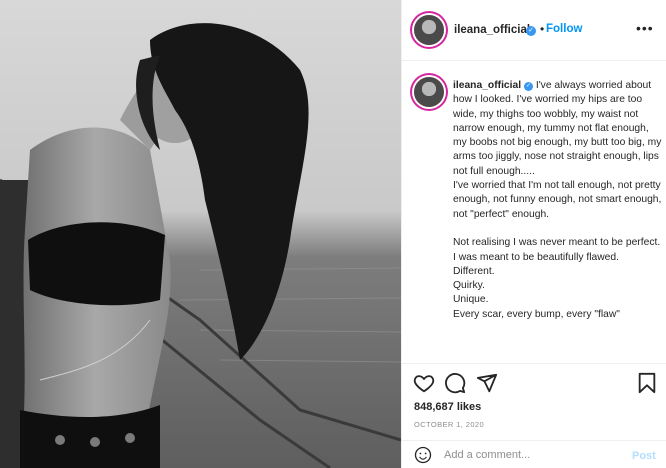 Image resolution: width=666 pixels, height=468 pixels. What do you see at coordinates (529, 455) in the screenshot?
I see `comment-input` at bounding box center [529, 455].